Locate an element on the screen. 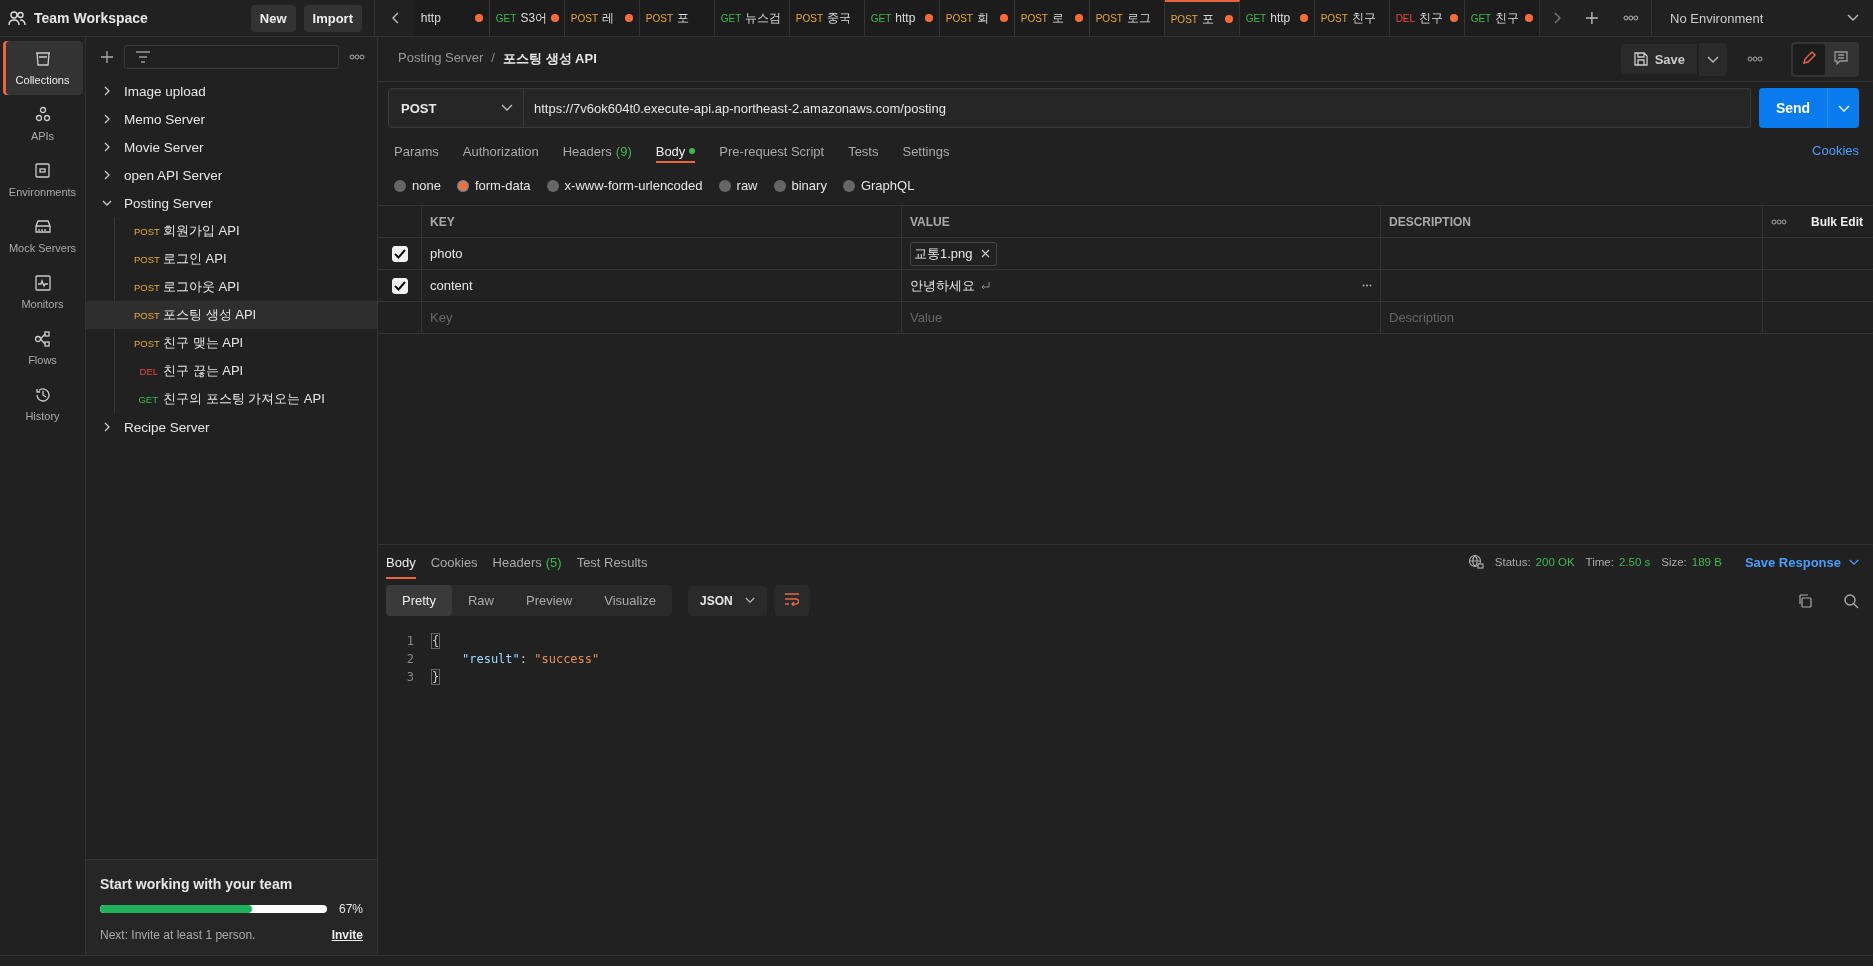 The height and width of the screenshot is (966, 1873). rail-item: Environments is located at coordinates (42, 180).